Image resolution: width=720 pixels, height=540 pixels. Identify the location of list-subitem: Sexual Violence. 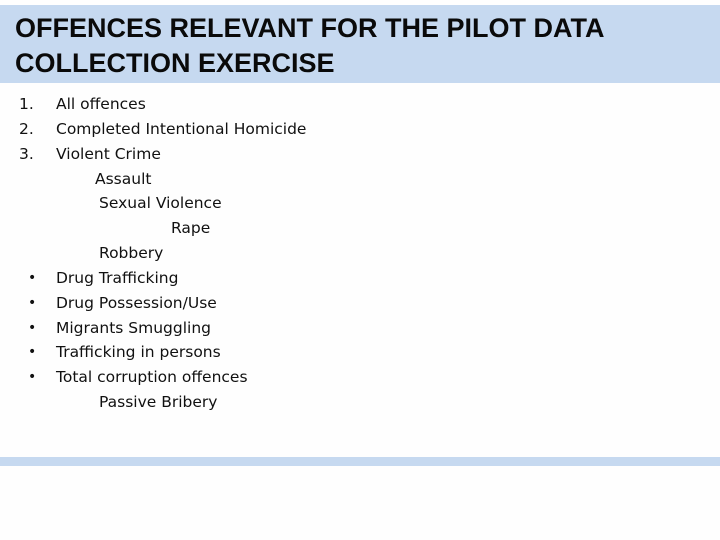
(360, 203).